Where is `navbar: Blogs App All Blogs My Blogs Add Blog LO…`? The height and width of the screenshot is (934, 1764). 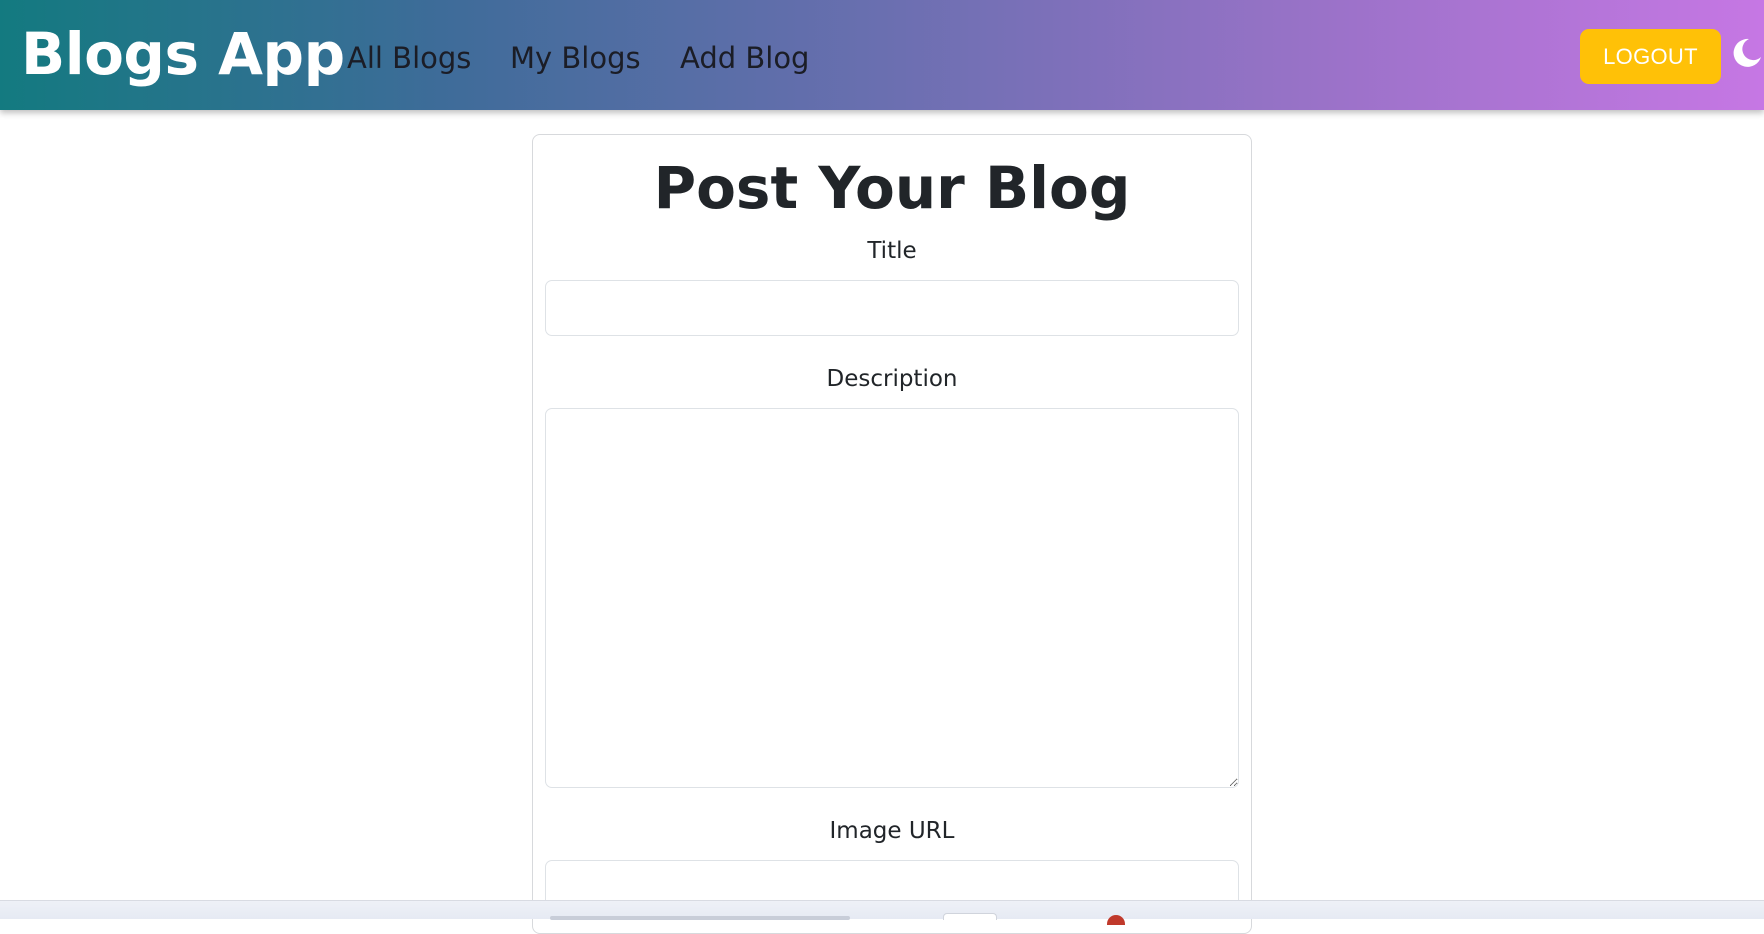
navbar: Blogs App All Blogs My Blogs Add Blog LO… is located at coordinates (882, 55).